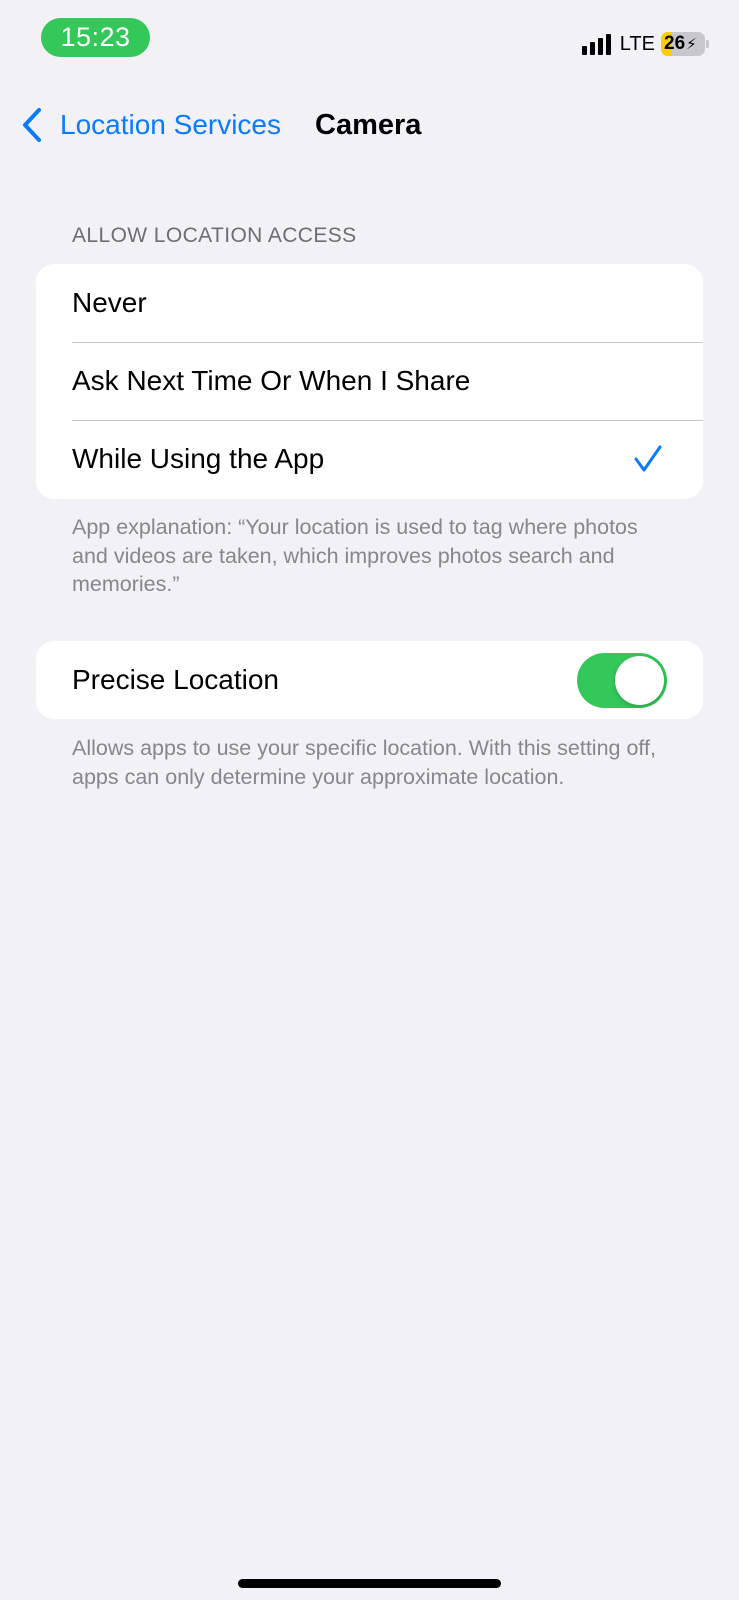 This screenshot has height=1600, width=739. What do you see at coordinates (271, 380) in the screenshot?
I see `option-label: Ask Next Time Or When I Share` at bounding box center [271, 380].